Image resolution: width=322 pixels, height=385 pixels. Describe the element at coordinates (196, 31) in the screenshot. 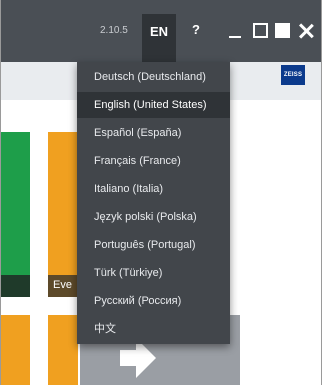

I see `help-button: ?` at that location.